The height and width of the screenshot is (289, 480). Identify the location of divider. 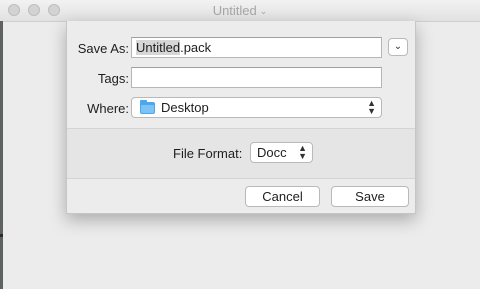
(241, 178).